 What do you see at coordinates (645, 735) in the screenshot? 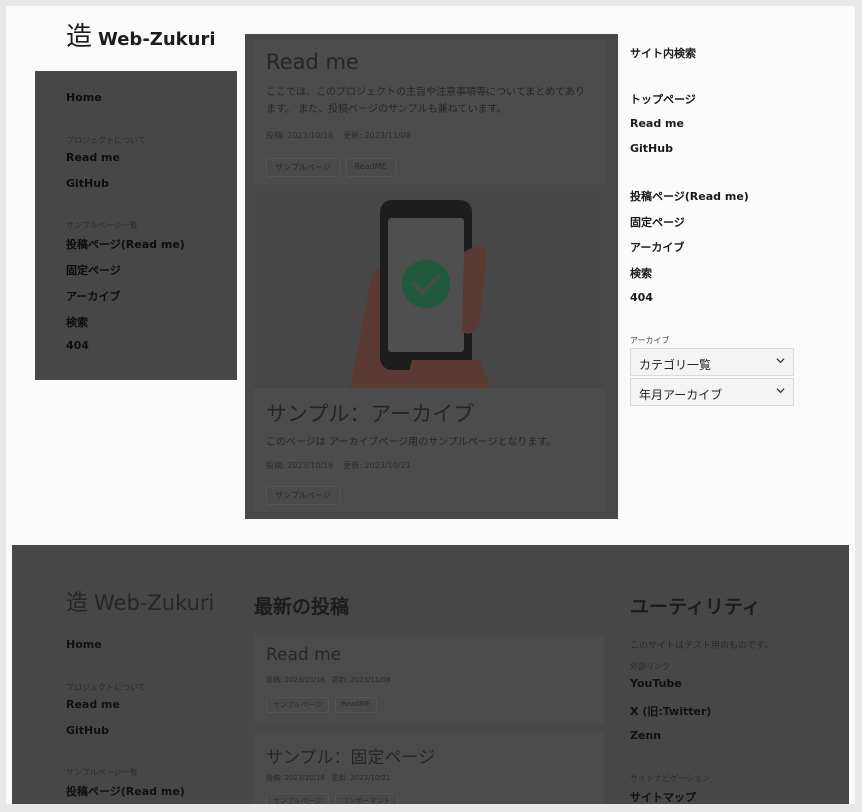
I see `link-zenn: Zenn` at bounding box center [645, 735].